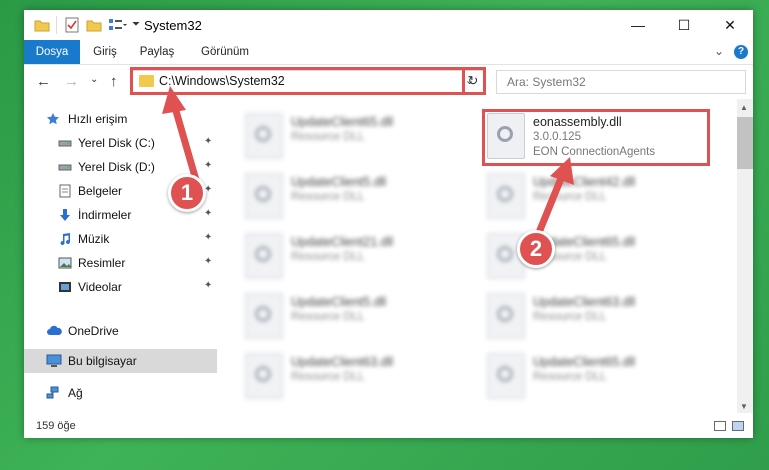  Describe the element at coordinates (120, 331) in the screenshot. I see `sidebar-item-onedrive: OneDrive` at that location.